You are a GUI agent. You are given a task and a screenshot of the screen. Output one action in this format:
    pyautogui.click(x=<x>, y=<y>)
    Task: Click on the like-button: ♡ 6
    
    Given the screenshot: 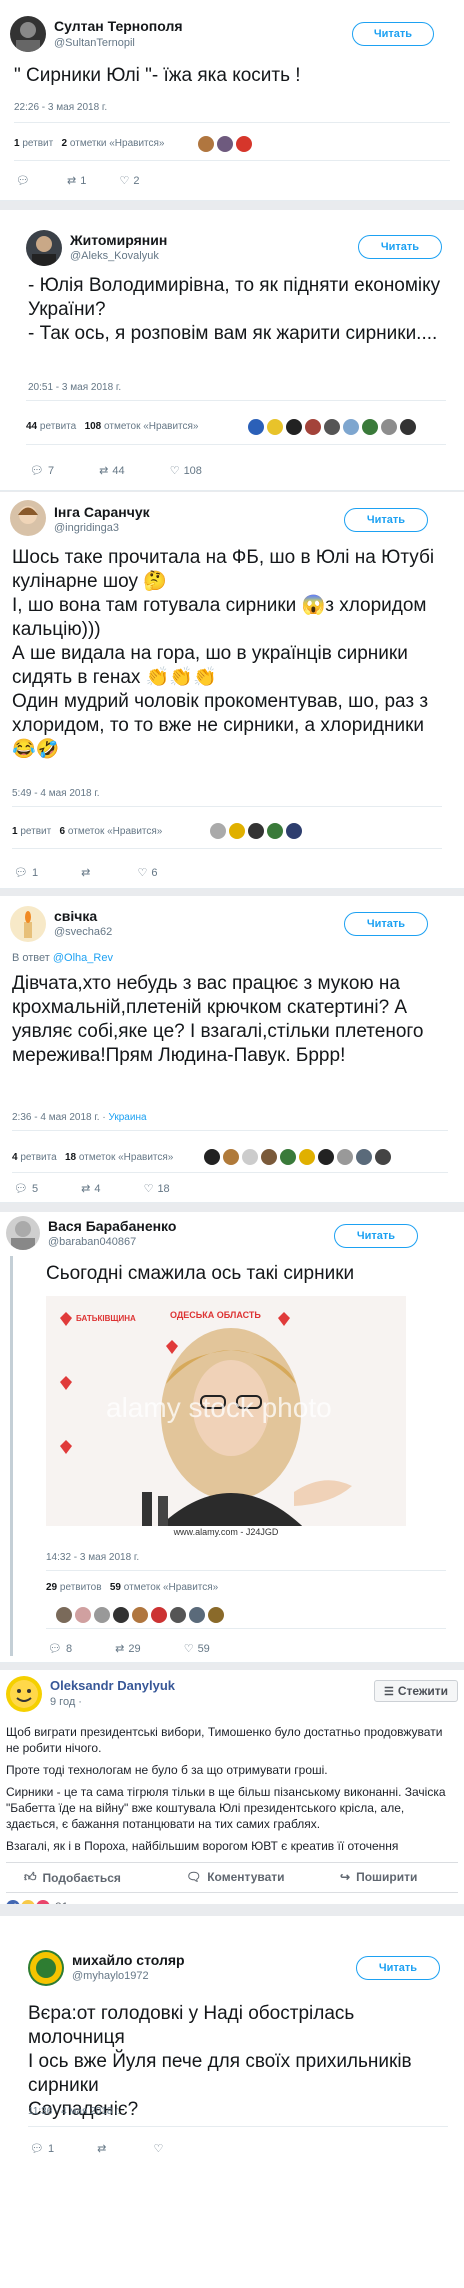 What is the action you would take?
    pyautogui.click(x=147, y=873)
    